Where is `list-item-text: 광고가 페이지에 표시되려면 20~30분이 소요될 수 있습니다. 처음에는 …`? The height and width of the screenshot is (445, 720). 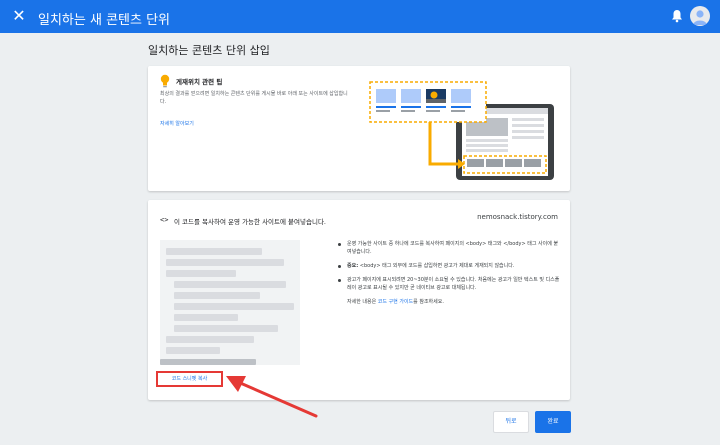 list-item-text: 광고가 페이지에 표시되려면 20~30분이 소요될 수 있습니다. 처음에는 … is located at coordinates (453, 284).